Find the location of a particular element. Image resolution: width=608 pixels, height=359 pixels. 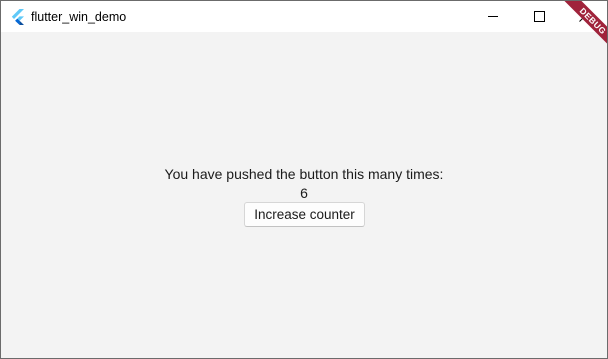

minimize-button is located at coordinates (493, 16).